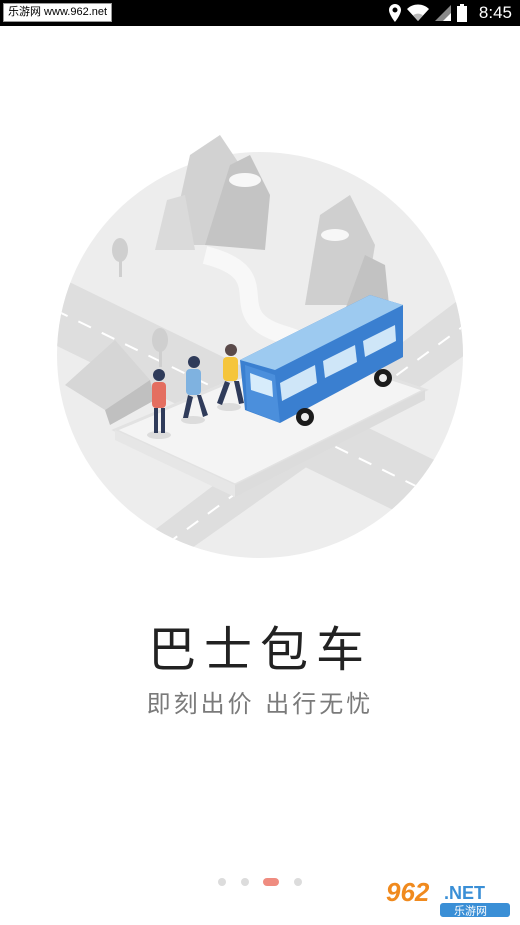  Describe the element at coordinates (408, 892) in the screenshot. I see `svg-text: 962` at that location.